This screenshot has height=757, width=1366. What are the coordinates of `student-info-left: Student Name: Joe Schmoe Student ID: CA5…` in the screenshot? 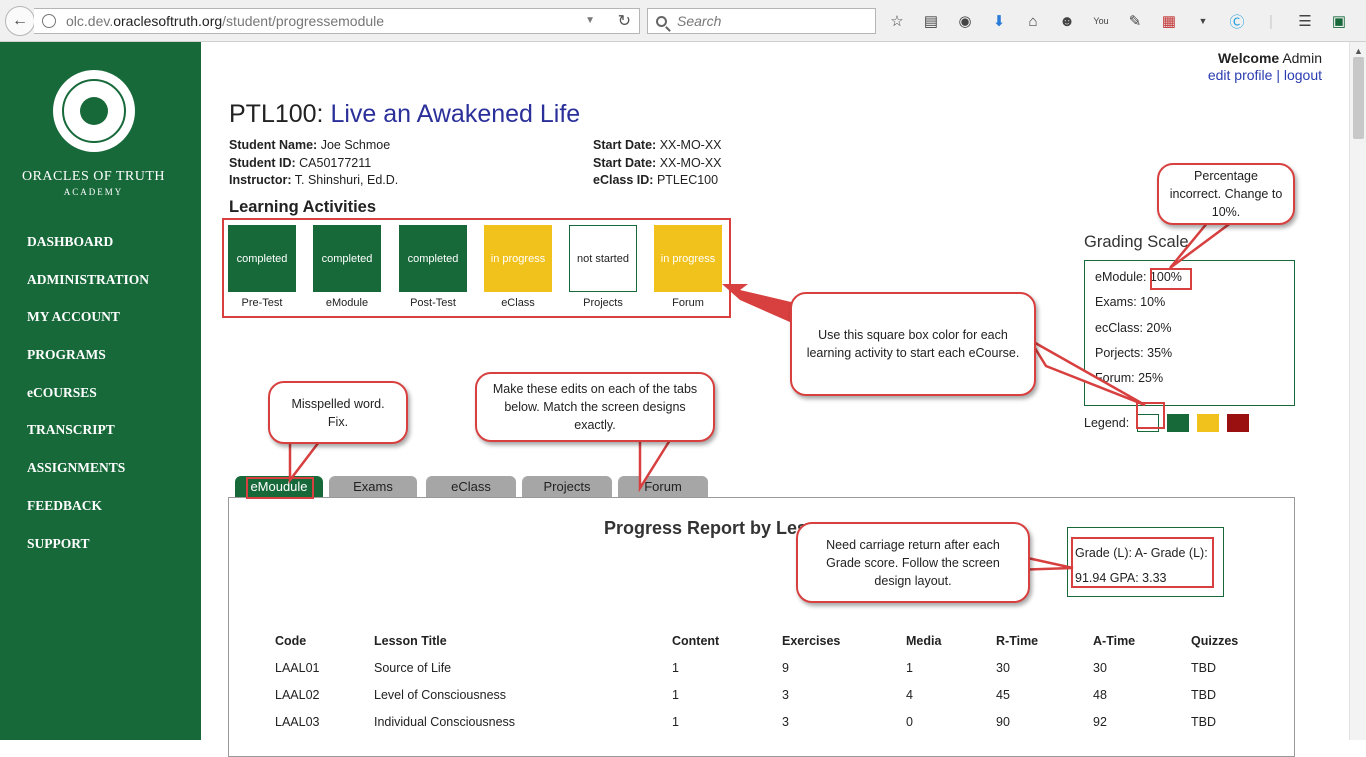 It's located at (314, 162).